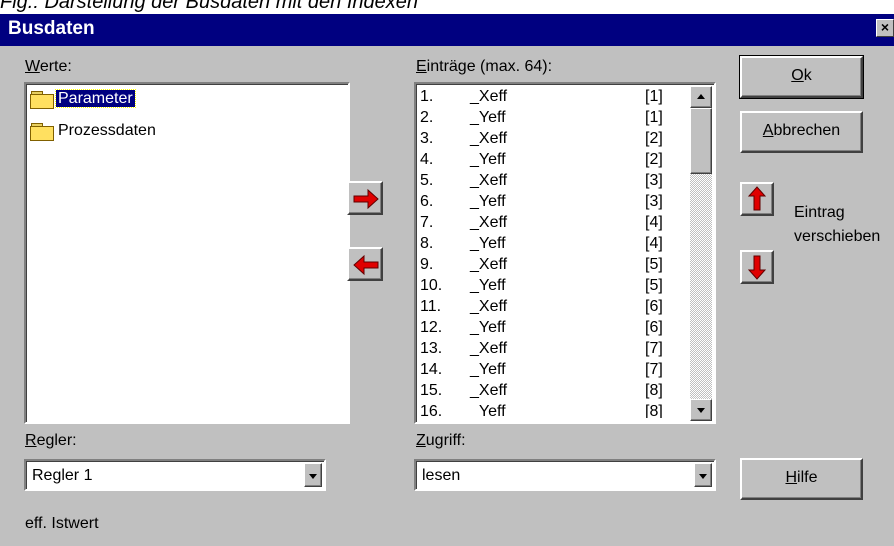  Describe the element at coordinates (427, 180) in the screenshot. I see `entry-num: 5.` at that location.